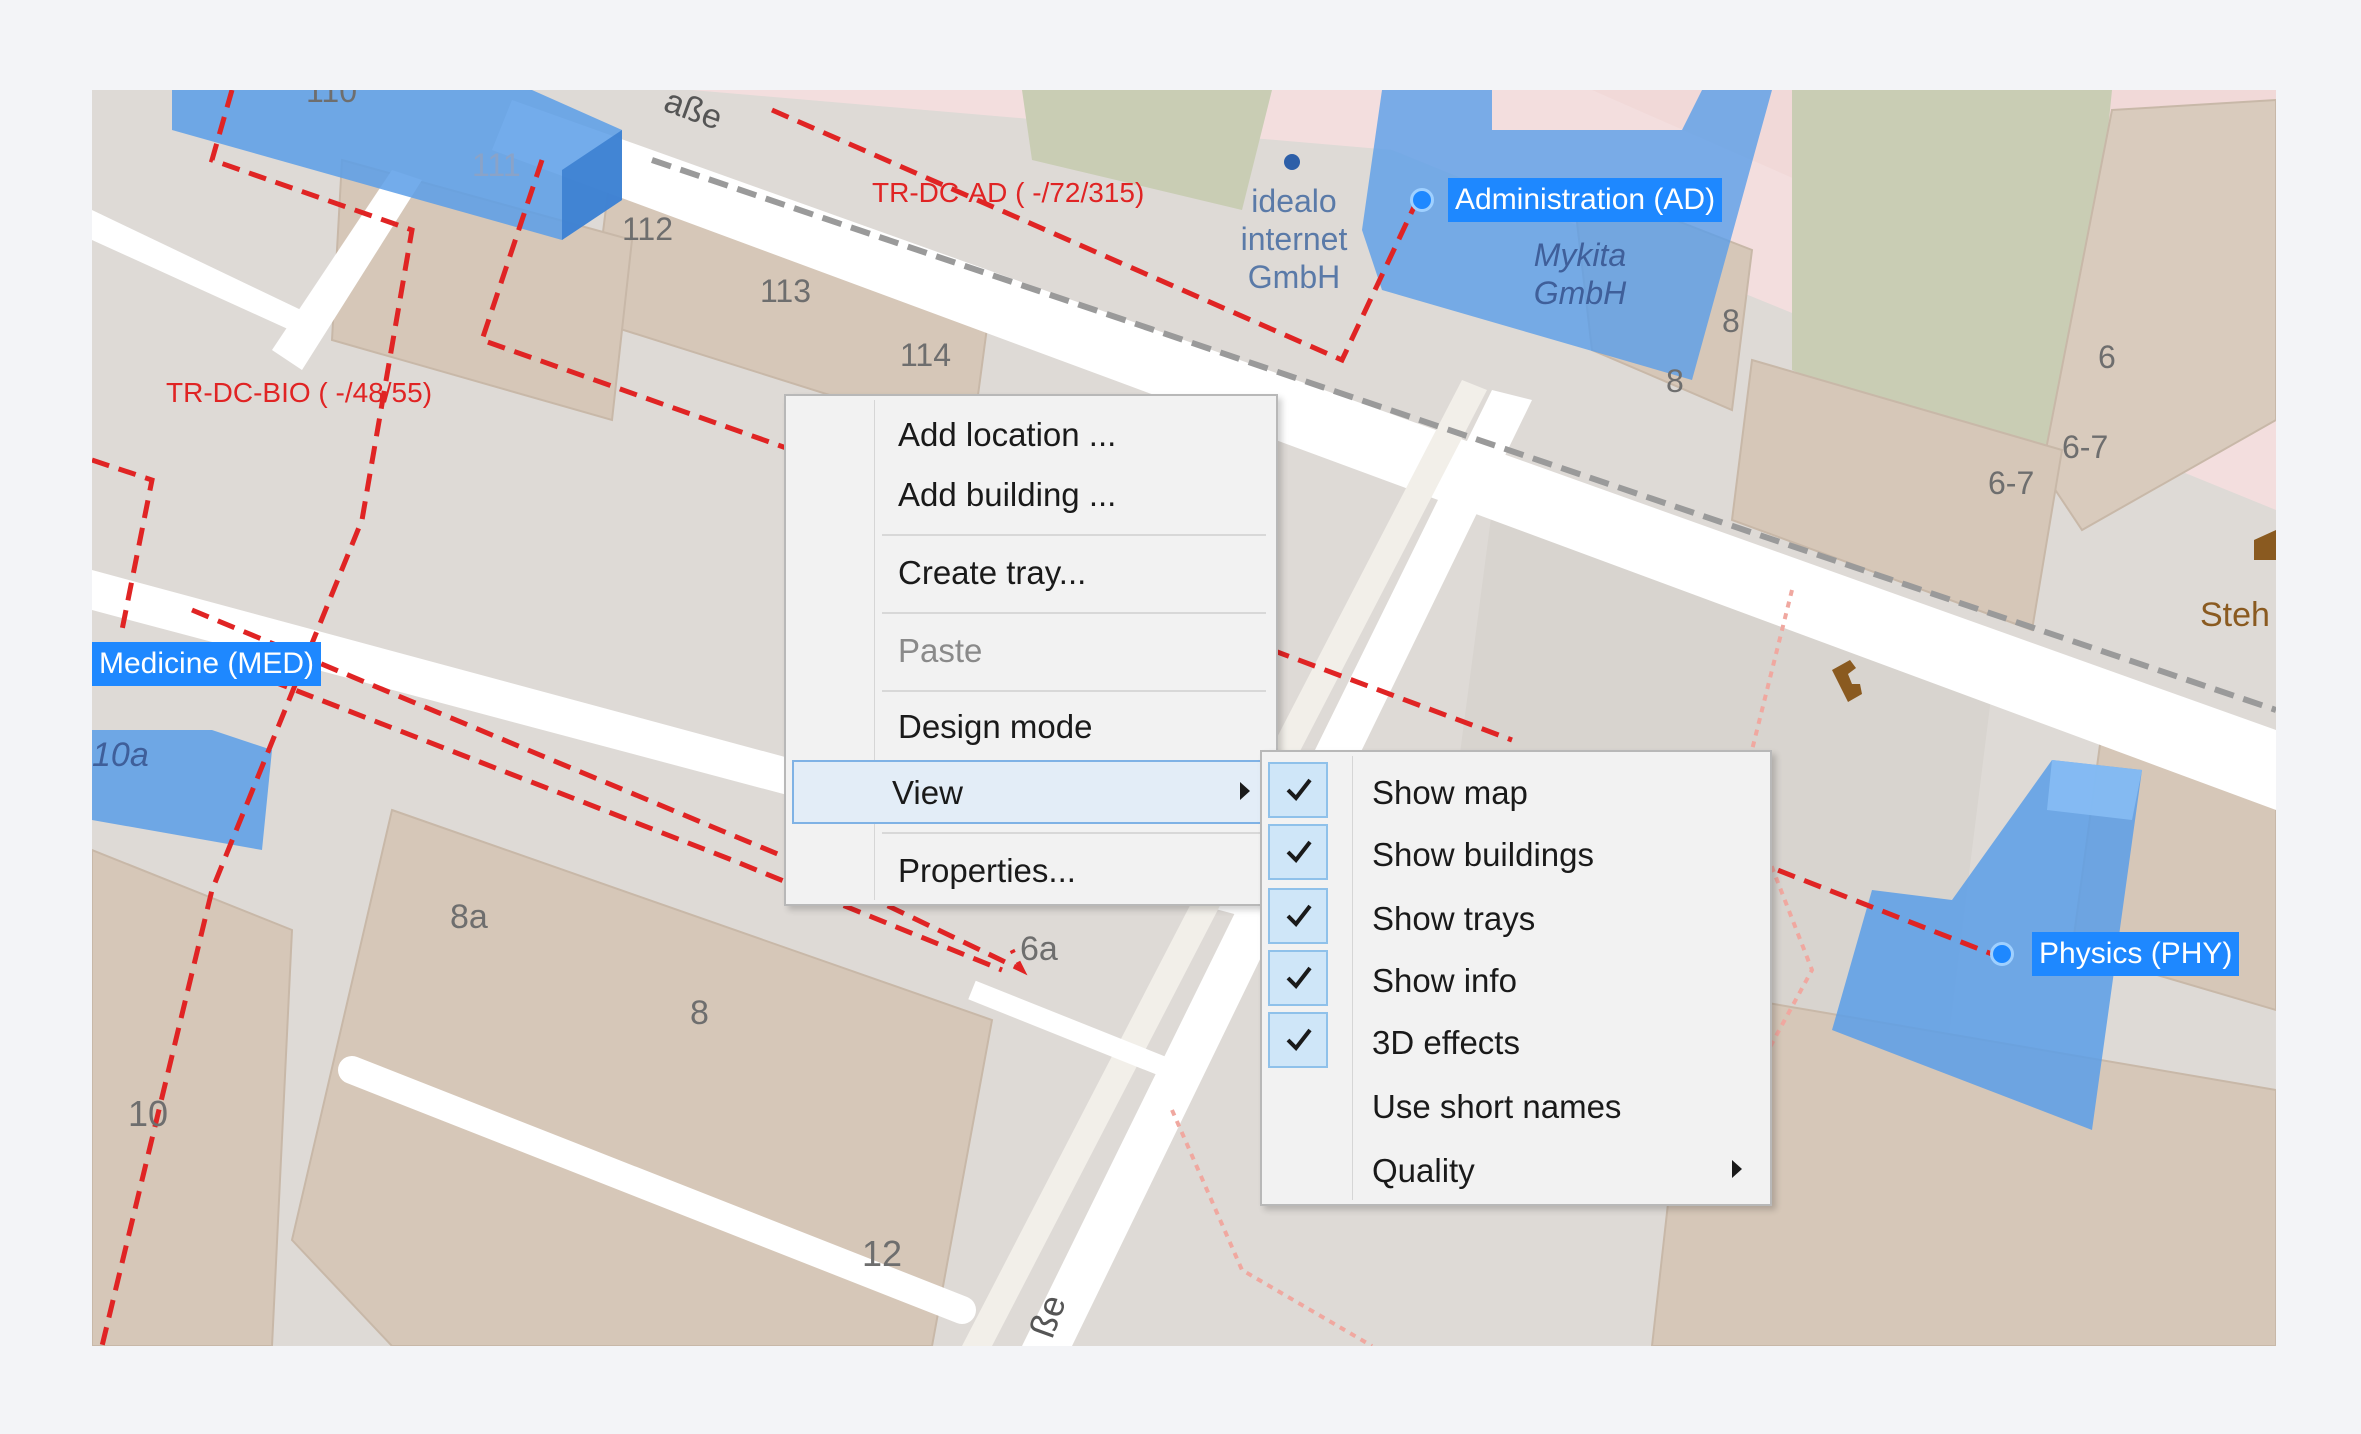 The width and height of the screenshot is (2361, 1434). I want to click on menu-item-label: Show buildings, so click(1483, 854).